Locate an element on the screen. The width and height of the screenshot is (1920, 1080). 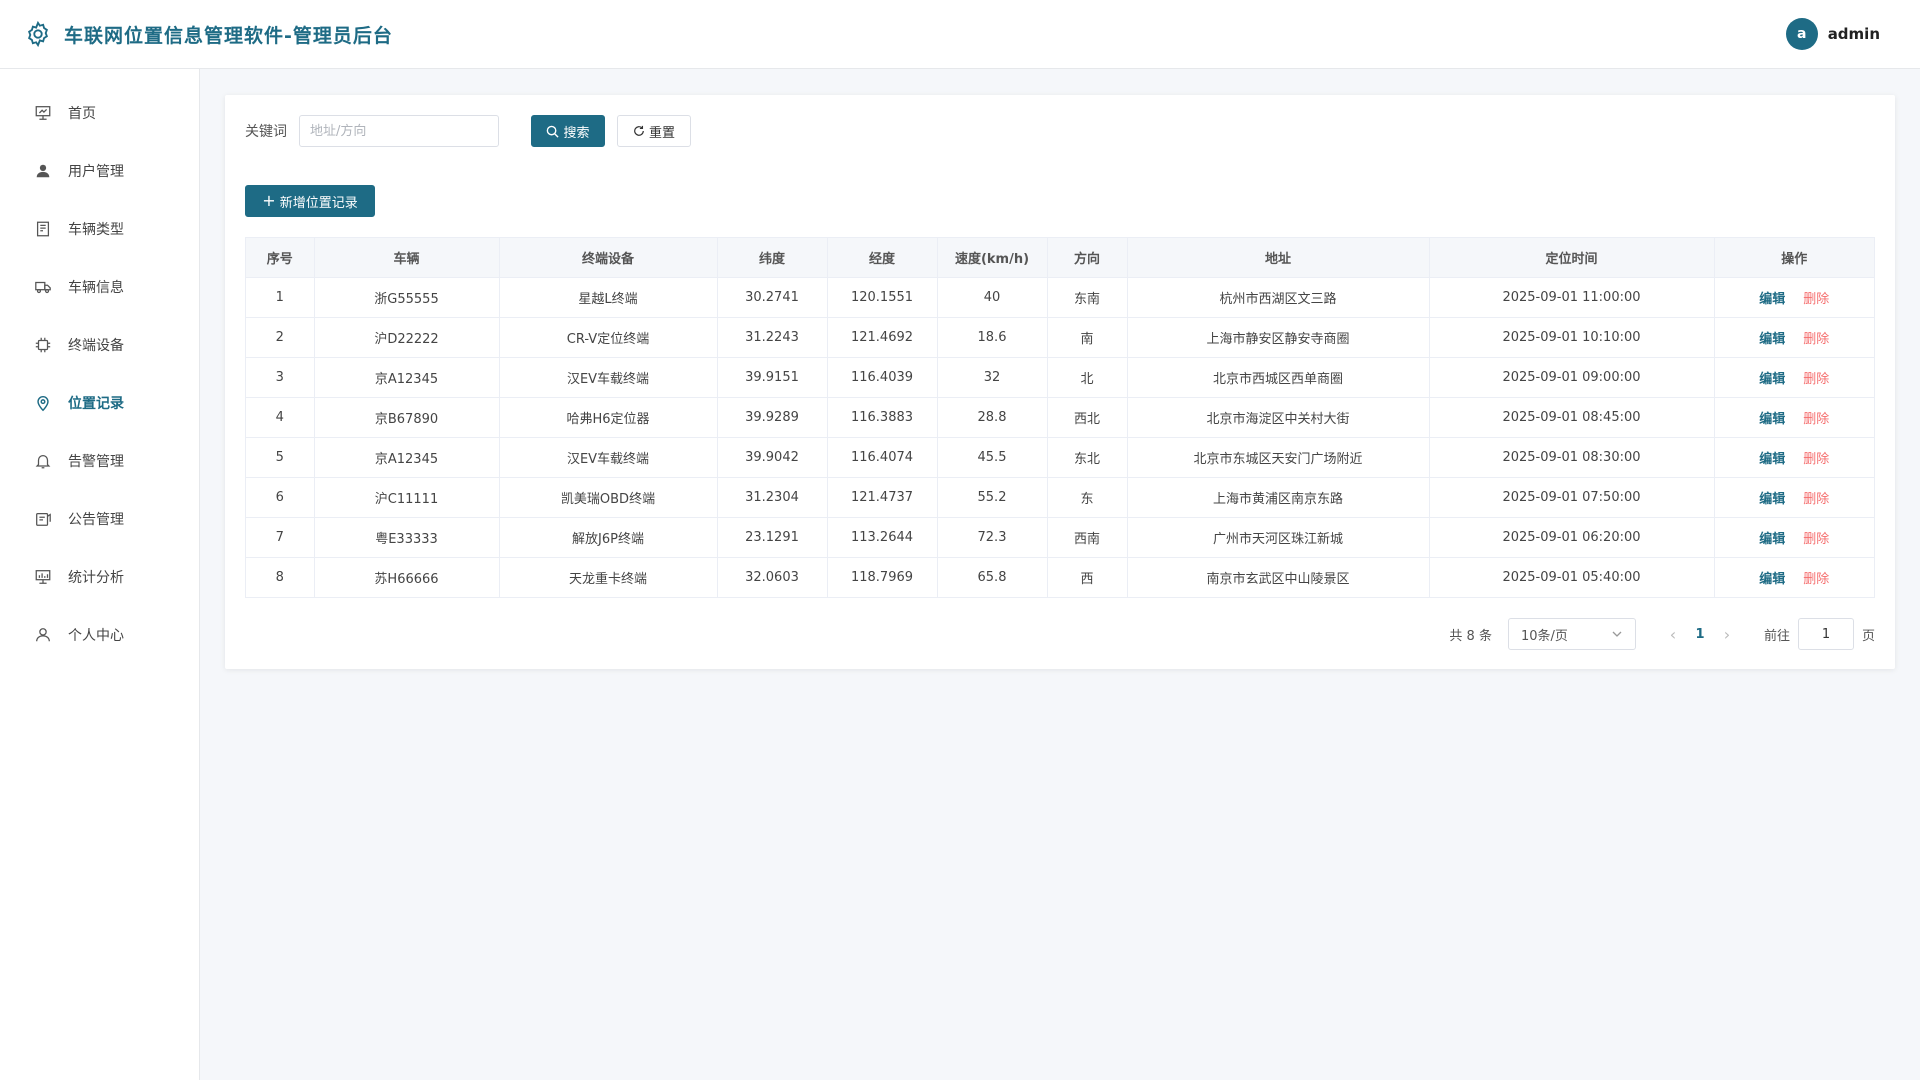
sidebar-item-alerts: 告警管理 is located at coordinates (99, 461).